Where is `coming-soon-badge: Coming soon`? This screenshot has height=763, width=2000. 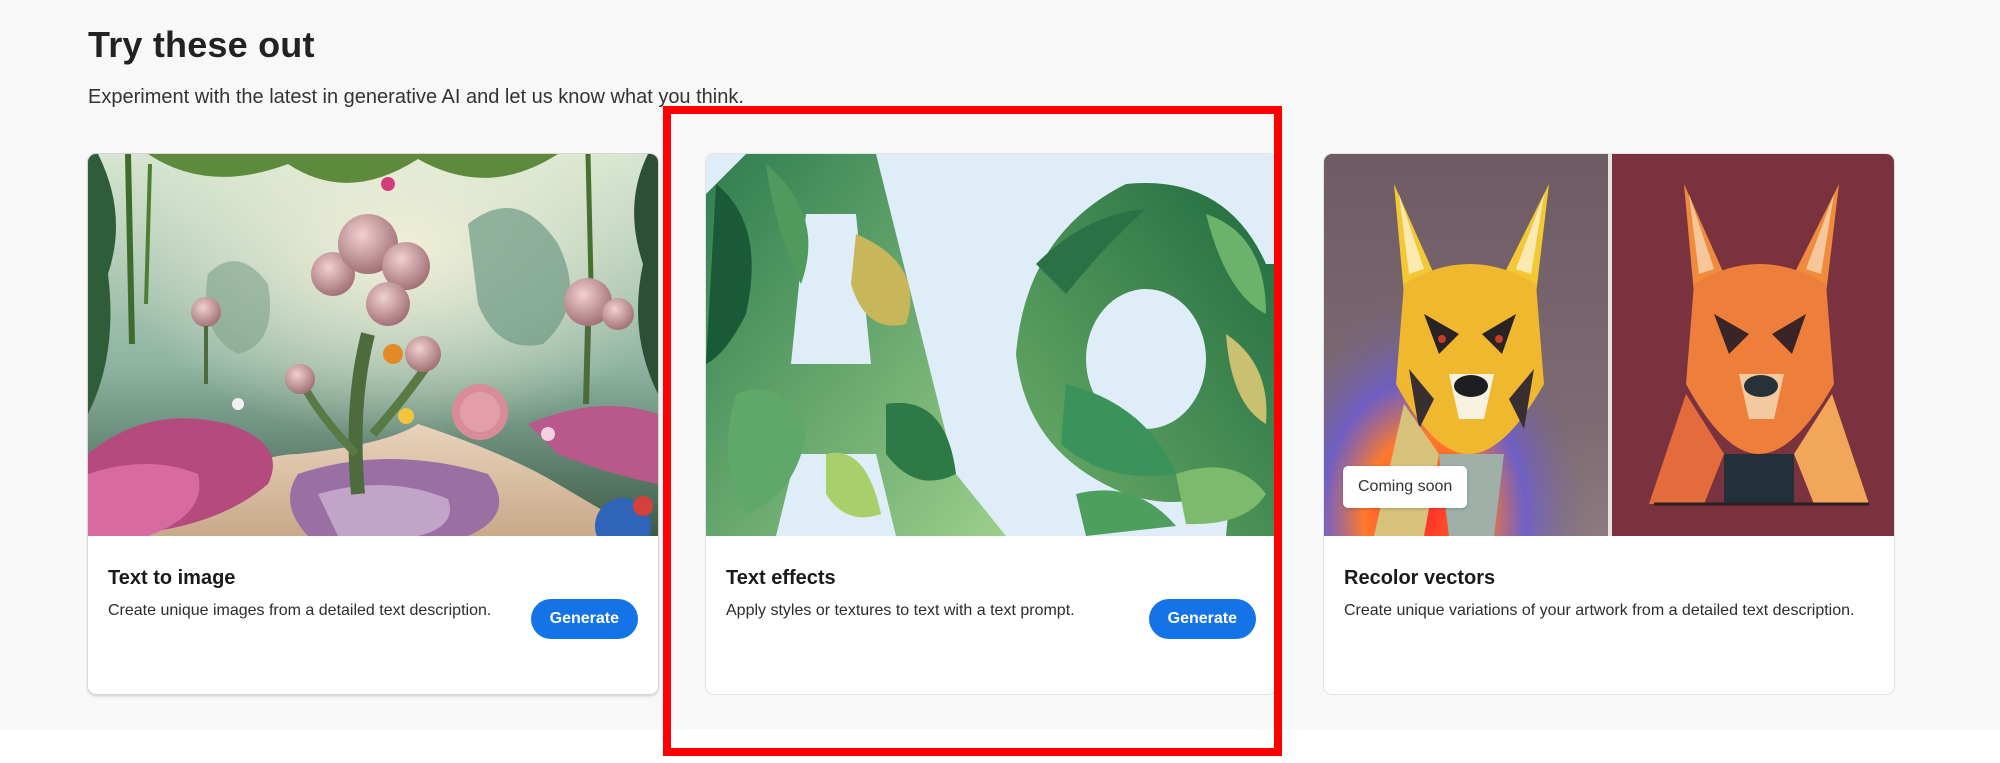 coming-soon-badge: Coming soon is located at coordinates (1405, 487).